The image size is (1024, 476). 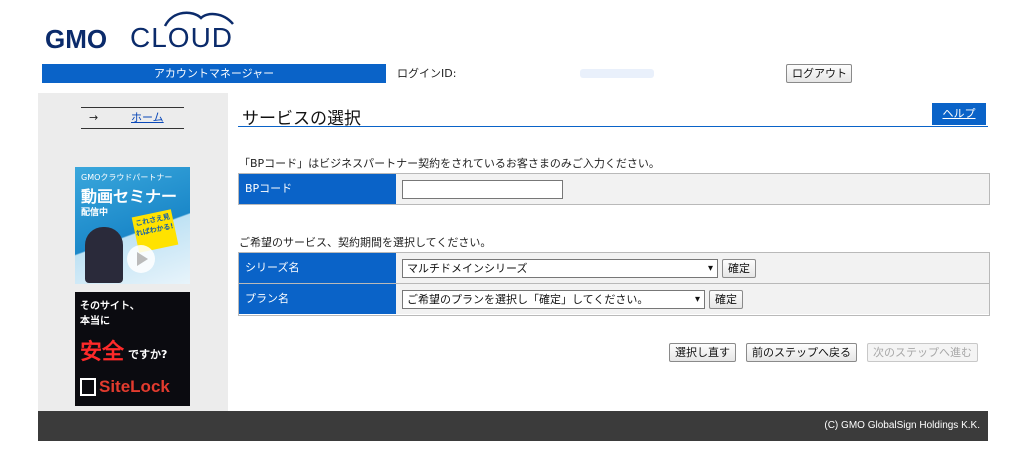 I want to click on bp-code-table: BPコード, so click(x=614, y=189).